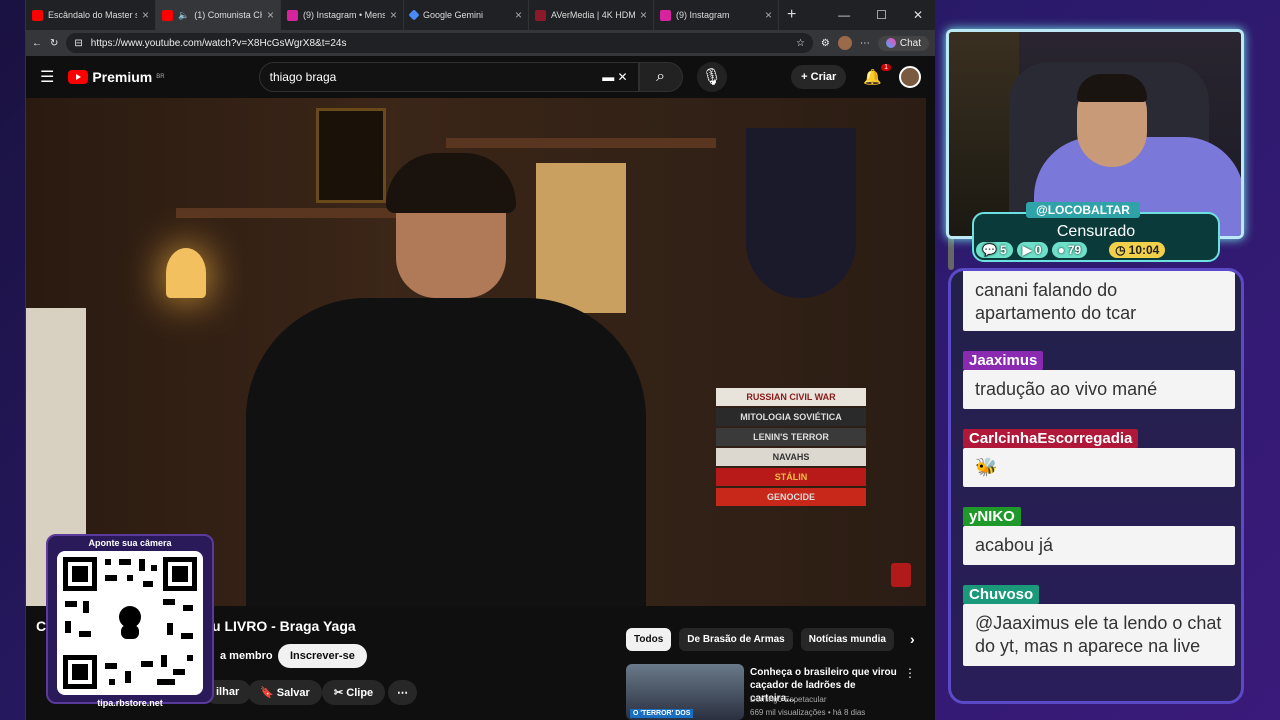 This screenshot has width=1280, height=720. I want to click on clear-search-icon: ▬ ✕, so click(614, 77).